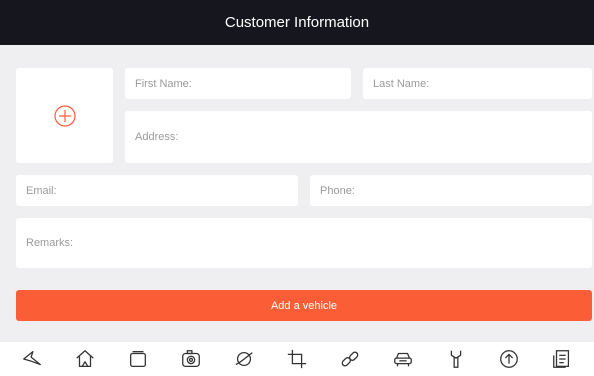 This screenshot has height=376, width=594. I want to click on report-icon, so click(560, 359).